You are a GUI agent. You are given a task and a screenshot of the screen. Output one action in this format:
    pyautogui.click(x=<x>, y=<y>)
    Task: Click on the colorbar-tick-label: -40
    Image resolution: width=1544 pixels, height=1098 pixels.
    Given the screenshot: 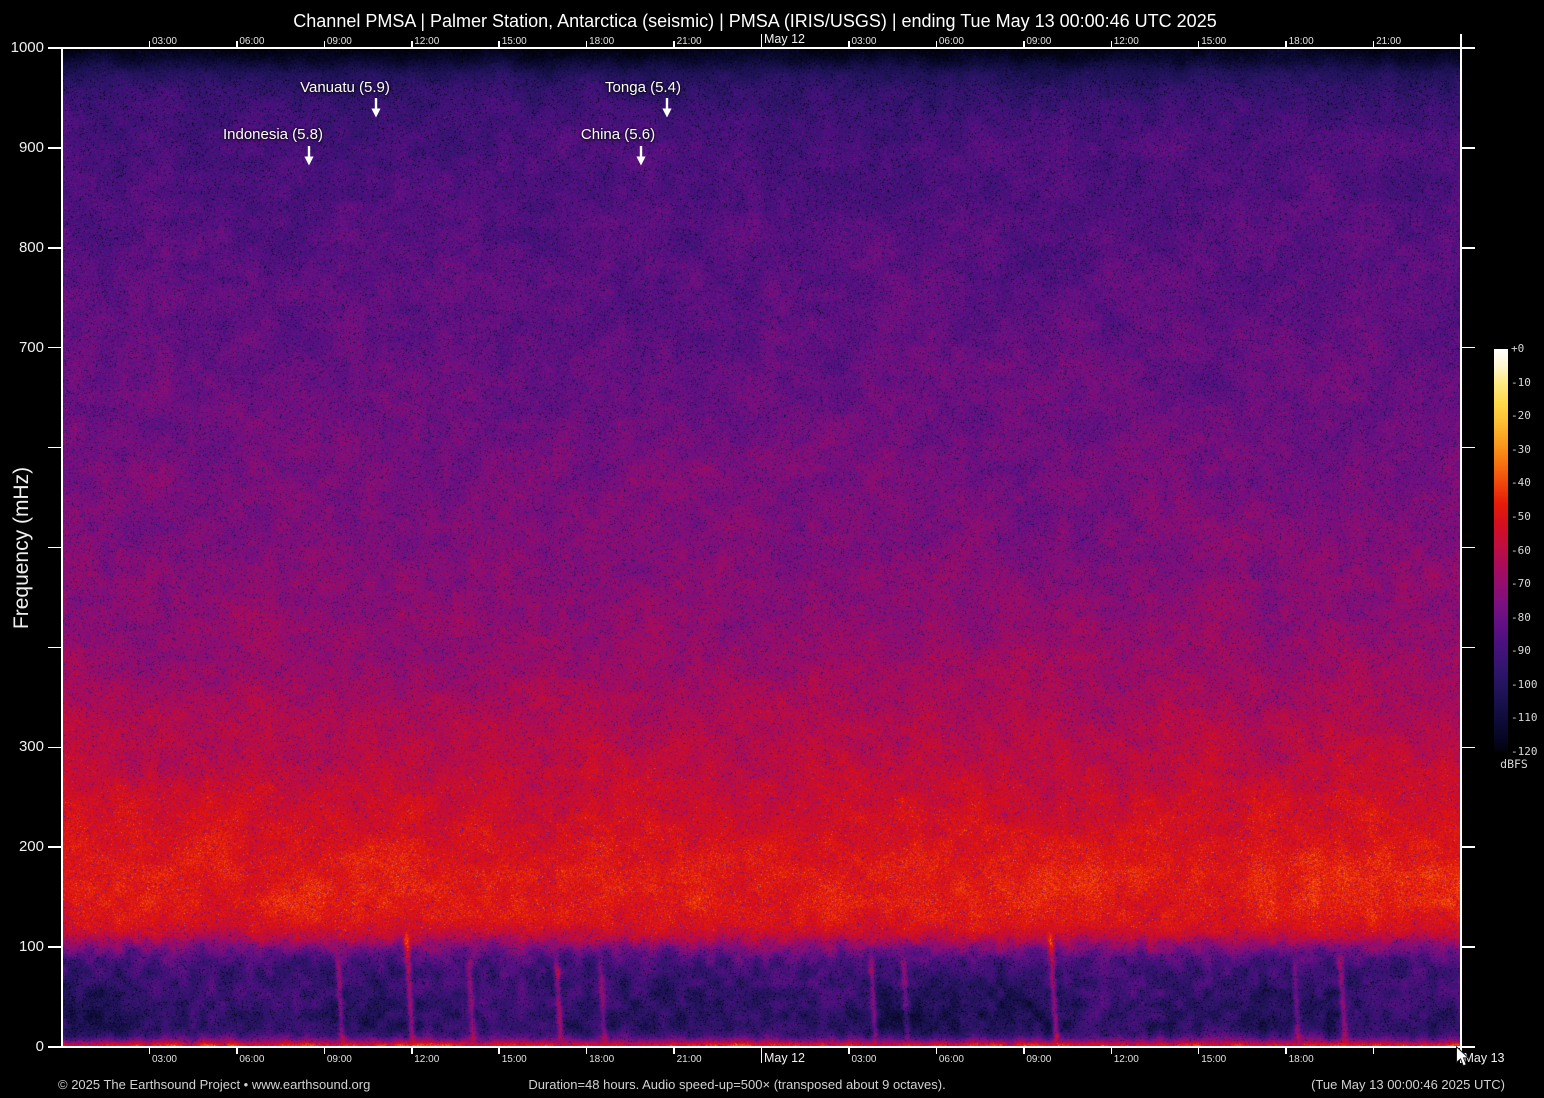 What is the action you would take?
    pyautogui.click(x=1521, y=483)
    